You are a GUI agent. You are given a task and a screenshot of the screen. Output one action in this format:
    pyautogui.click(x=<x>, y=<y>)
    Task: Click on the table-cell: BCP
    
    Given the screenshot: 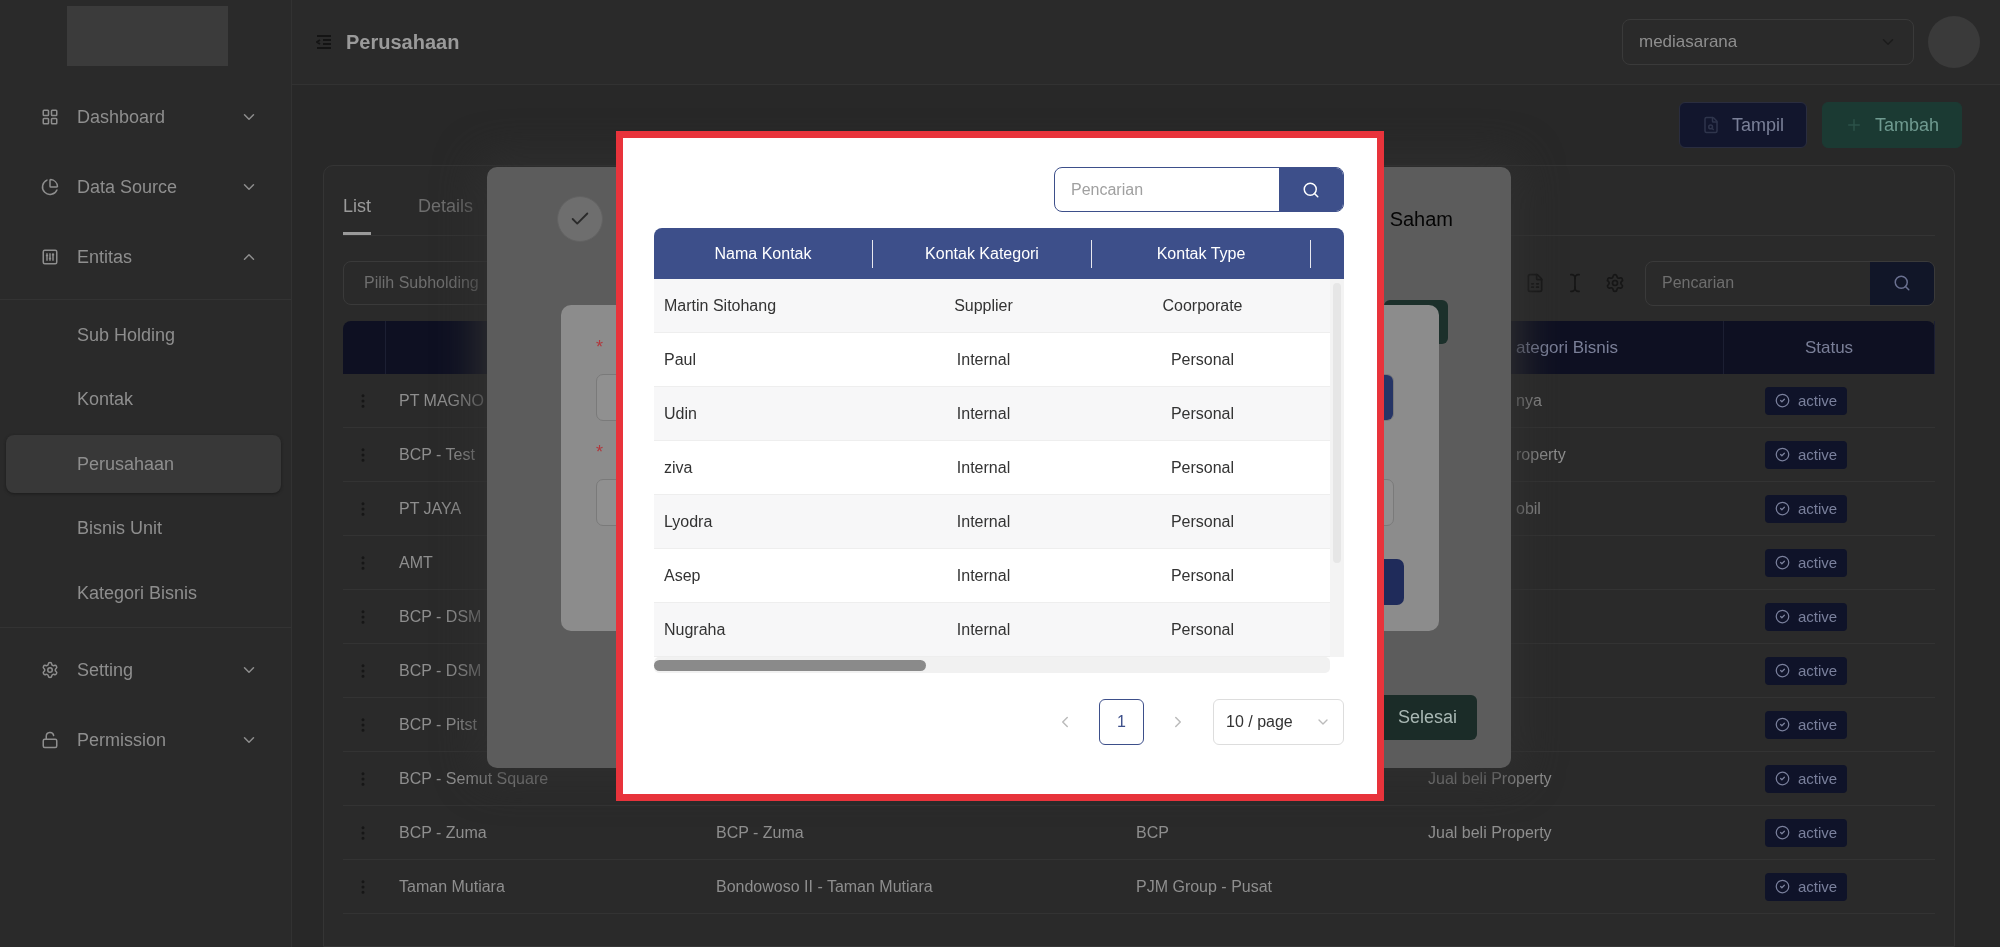 What is the action you would take?
    pyautogui.click(x=1152, y=832)
    